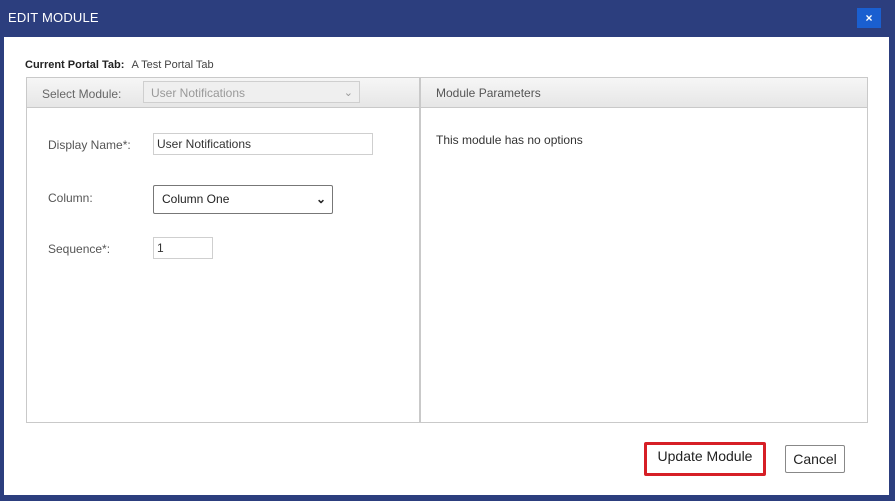 This screenshot has height=501, width=895. I want to click on portal-tab-value: A Test Portal Tab, so click(172, 65).